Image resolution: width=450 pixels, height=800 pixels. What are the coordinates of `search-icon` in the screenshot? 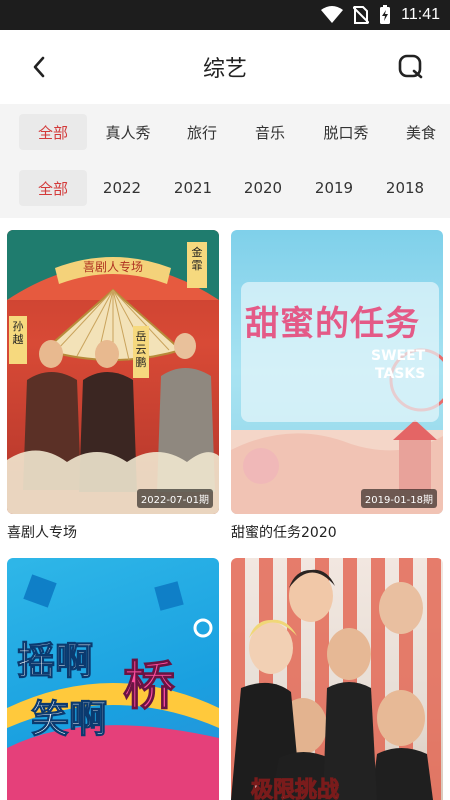 It's located at (410, 66).